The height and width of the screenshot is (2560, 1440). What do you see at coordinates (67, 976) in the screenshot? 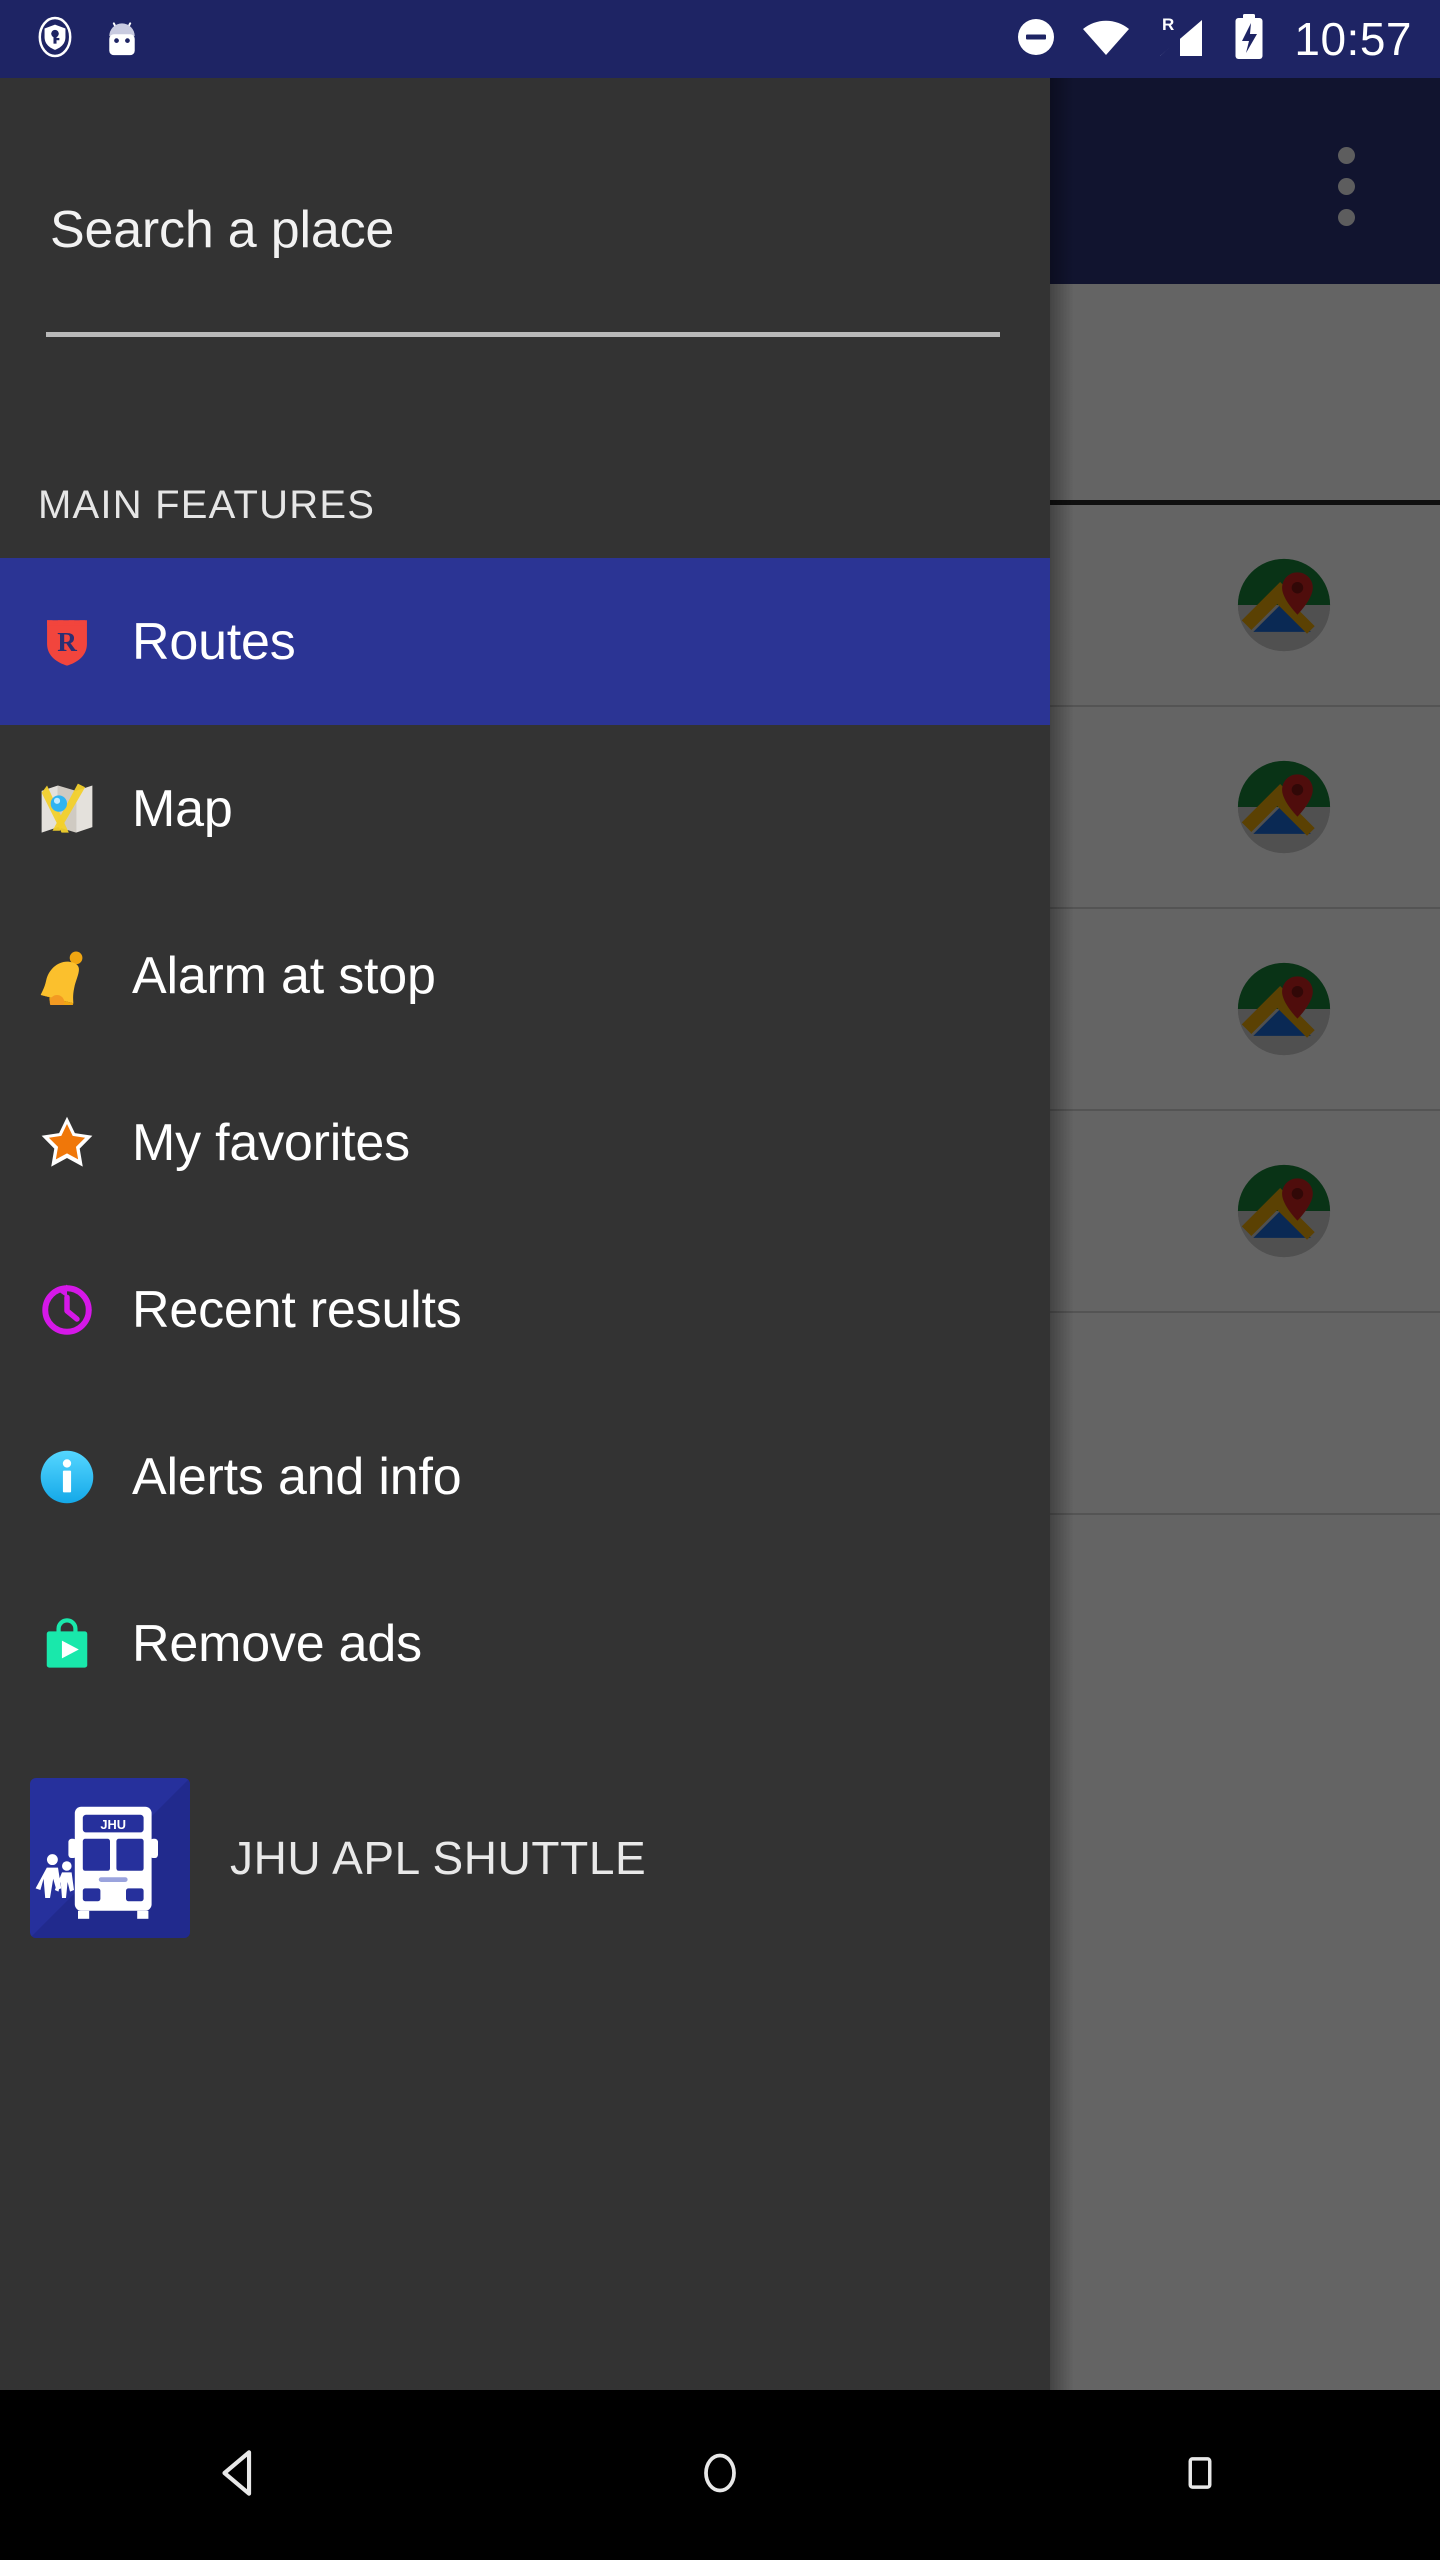
I see `bell-icon` at bounding box center [67, 976].